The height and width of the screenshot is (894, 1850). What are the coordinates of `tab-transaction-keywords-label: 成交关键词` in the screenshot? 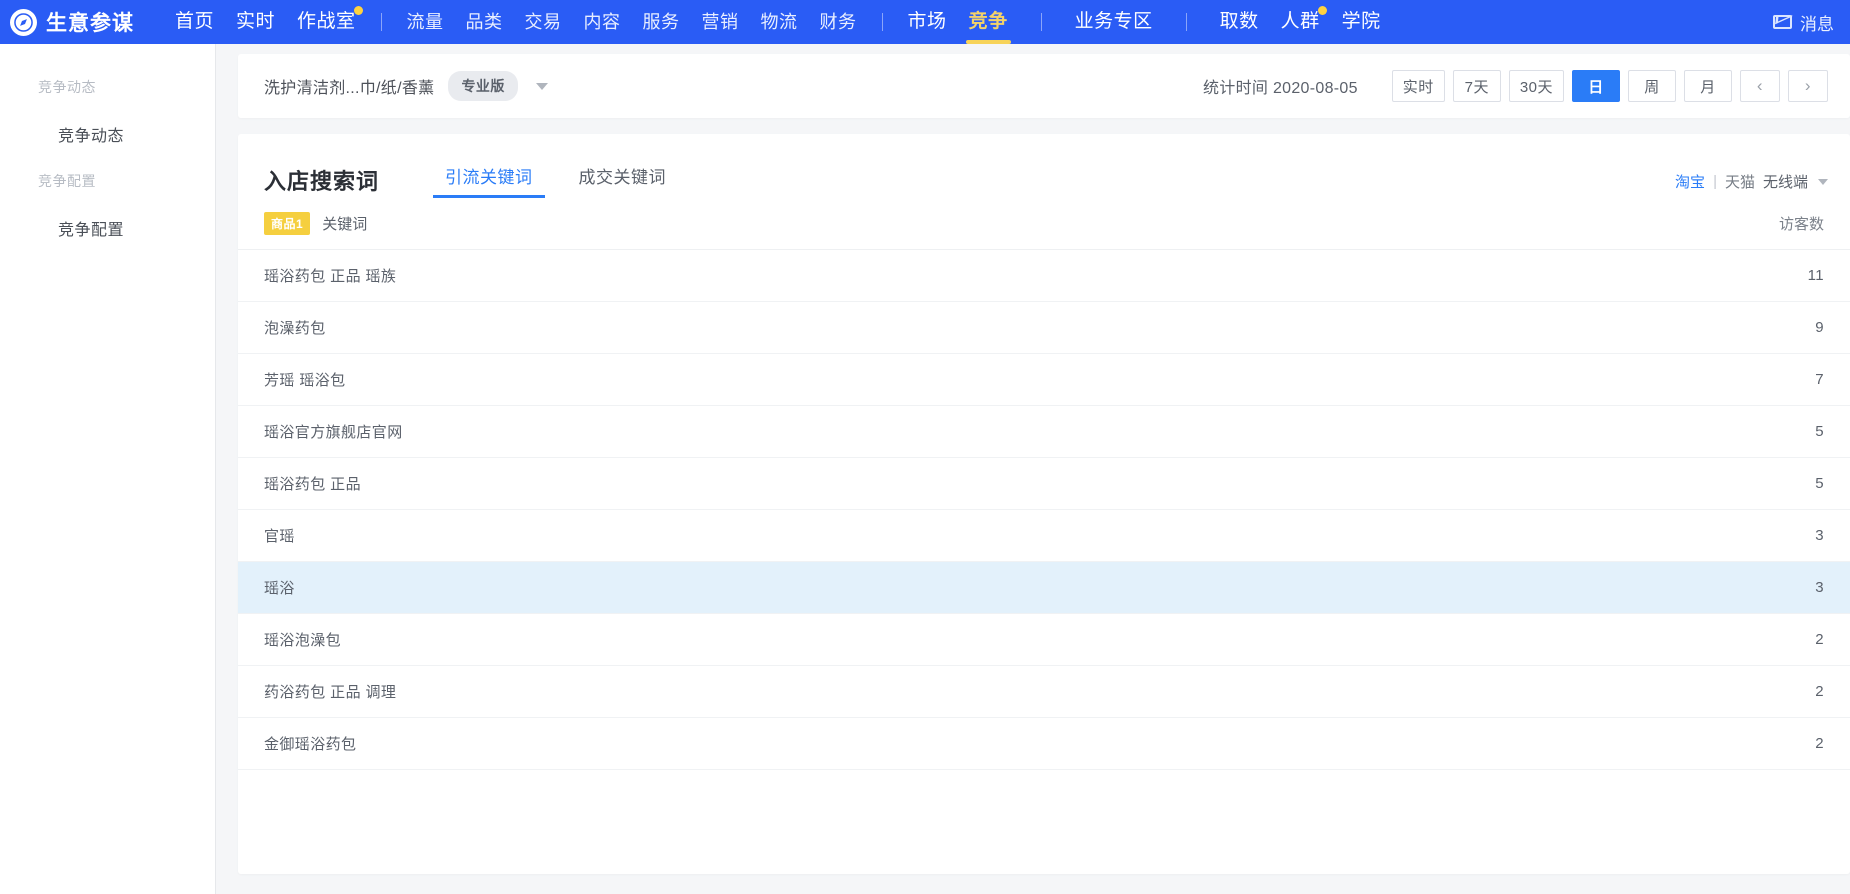 It's located at (622, 177).